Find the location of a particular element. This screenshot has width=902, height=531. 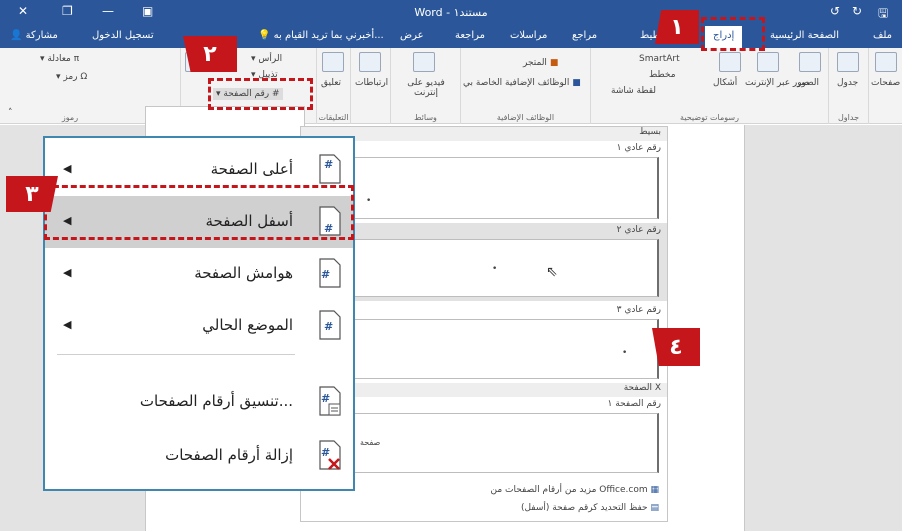

smartart-button: SmartArt is located at coordinates (659, 59).